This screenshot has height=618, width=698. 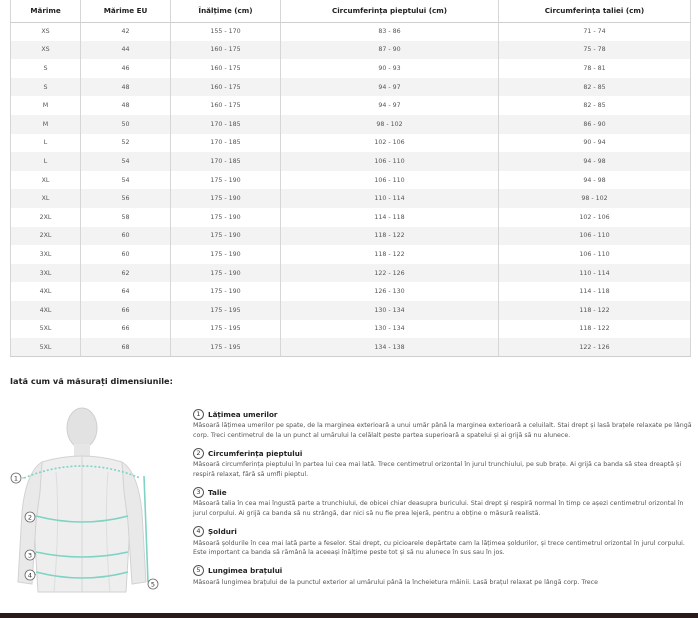 What do you see at coordinates (594, 273) in the screenshot?
I see `cell-waist: 110 - 114` at bounding box center [594, 273].